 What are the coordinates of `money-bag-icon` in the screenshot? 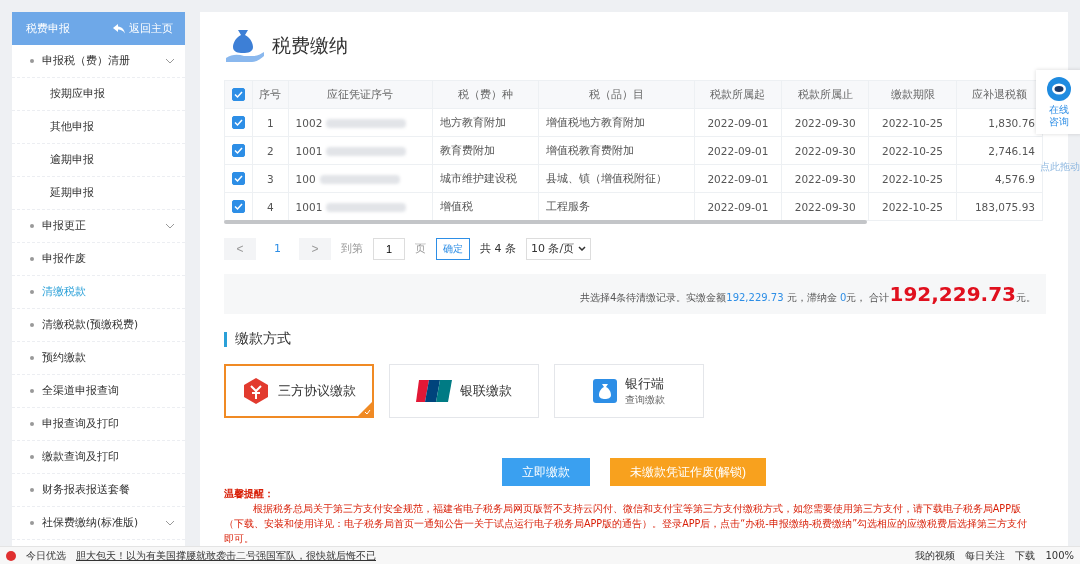 It's located at (605, 391).